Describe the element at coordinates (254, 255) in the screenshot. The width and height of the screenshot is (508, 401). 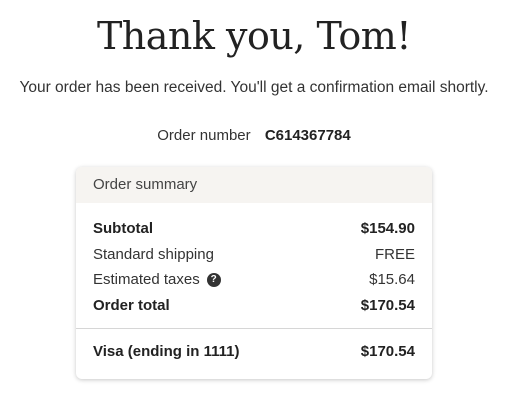
I see `shipping-row: Standard shipping FREE` at that location.